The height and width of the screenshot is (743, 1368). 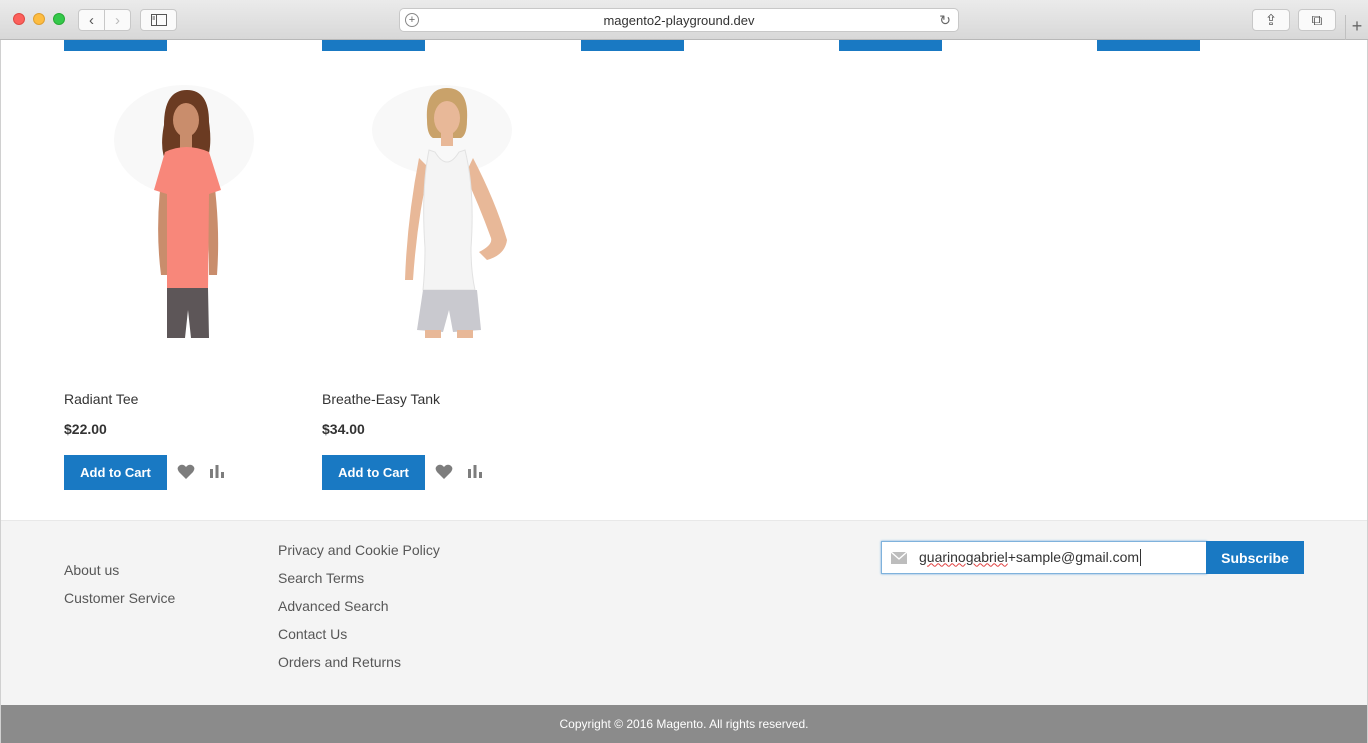 What do you see at coordinates (449, 220) in the screenshot?
I see `shirt-shape` at bounding box center [449, 220].